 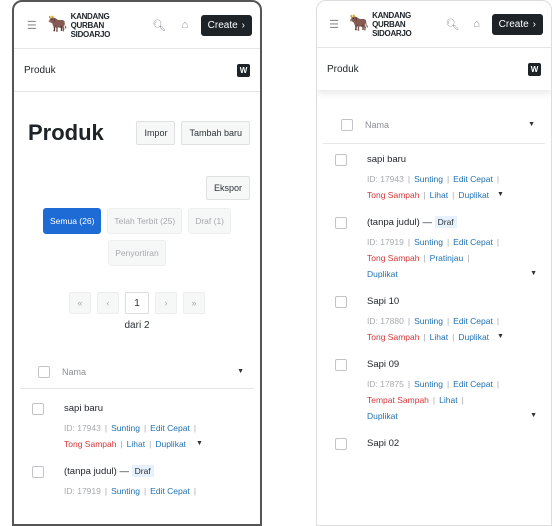 What do you see at coordinates (137, 290) in the screenshot?
I see `pagination: « ‹ 1 › »` at bounding box center [137, 290].